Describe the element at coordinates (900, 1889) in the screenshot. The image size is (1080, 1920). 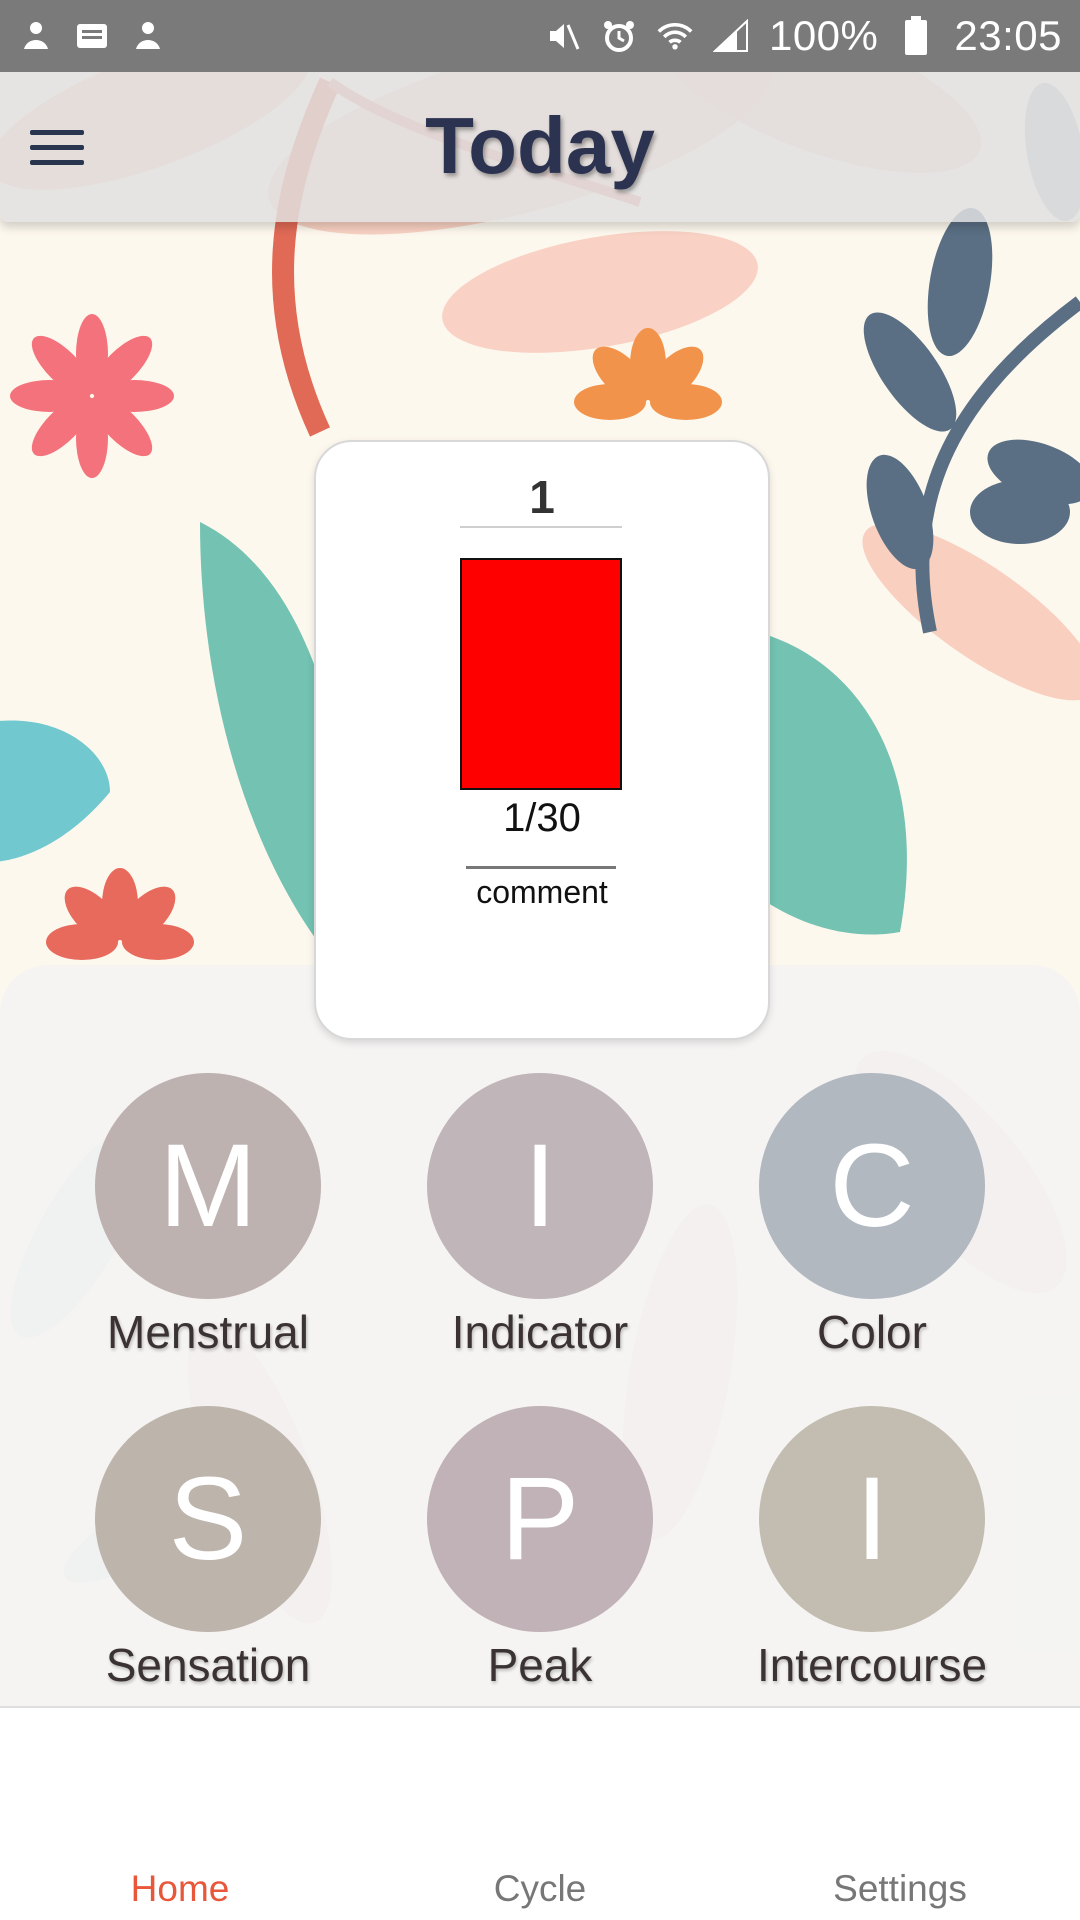
I see `nav-settings: Settings` at that location.